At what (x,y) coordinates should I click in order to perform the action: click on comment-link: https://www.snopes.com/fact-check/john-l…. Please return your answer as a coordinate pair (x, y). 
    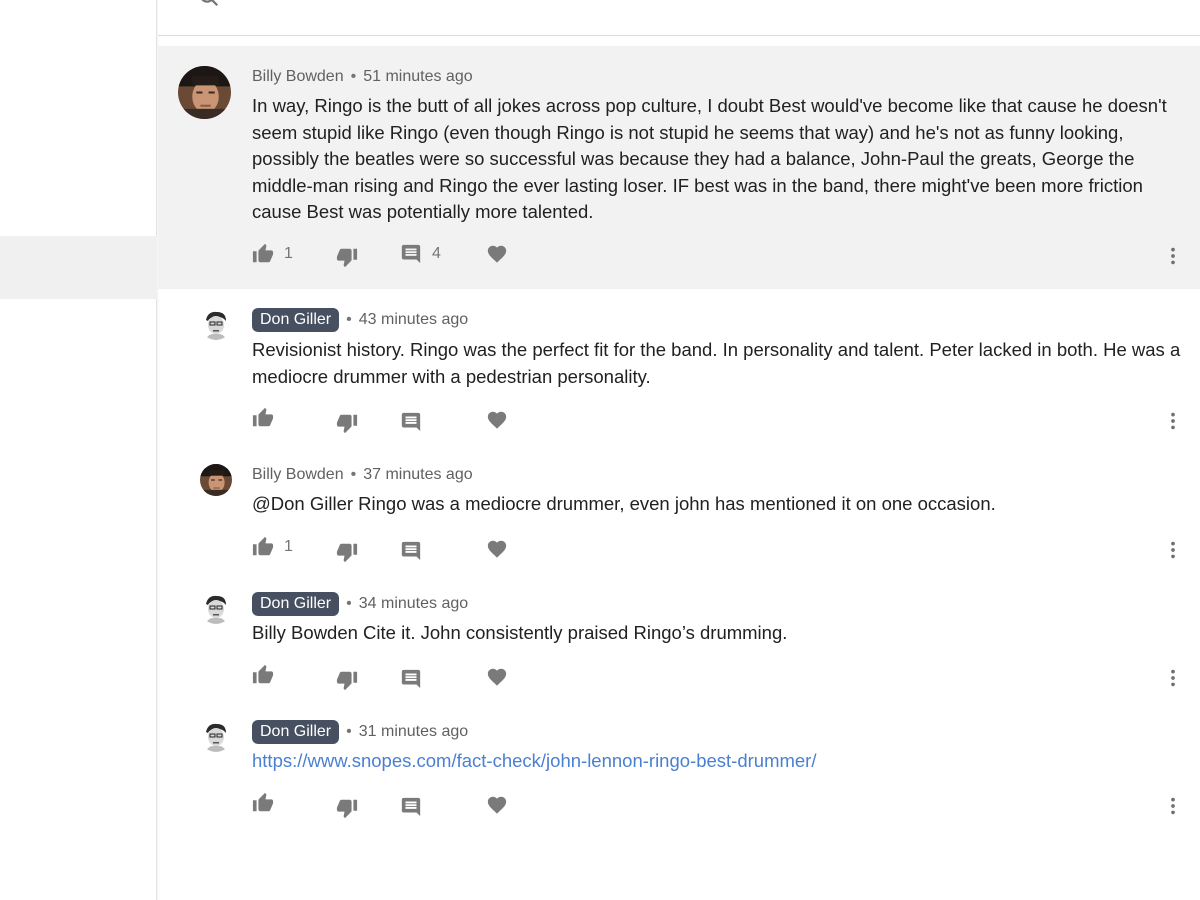
    Looking at the image, I should click on (534, 760).